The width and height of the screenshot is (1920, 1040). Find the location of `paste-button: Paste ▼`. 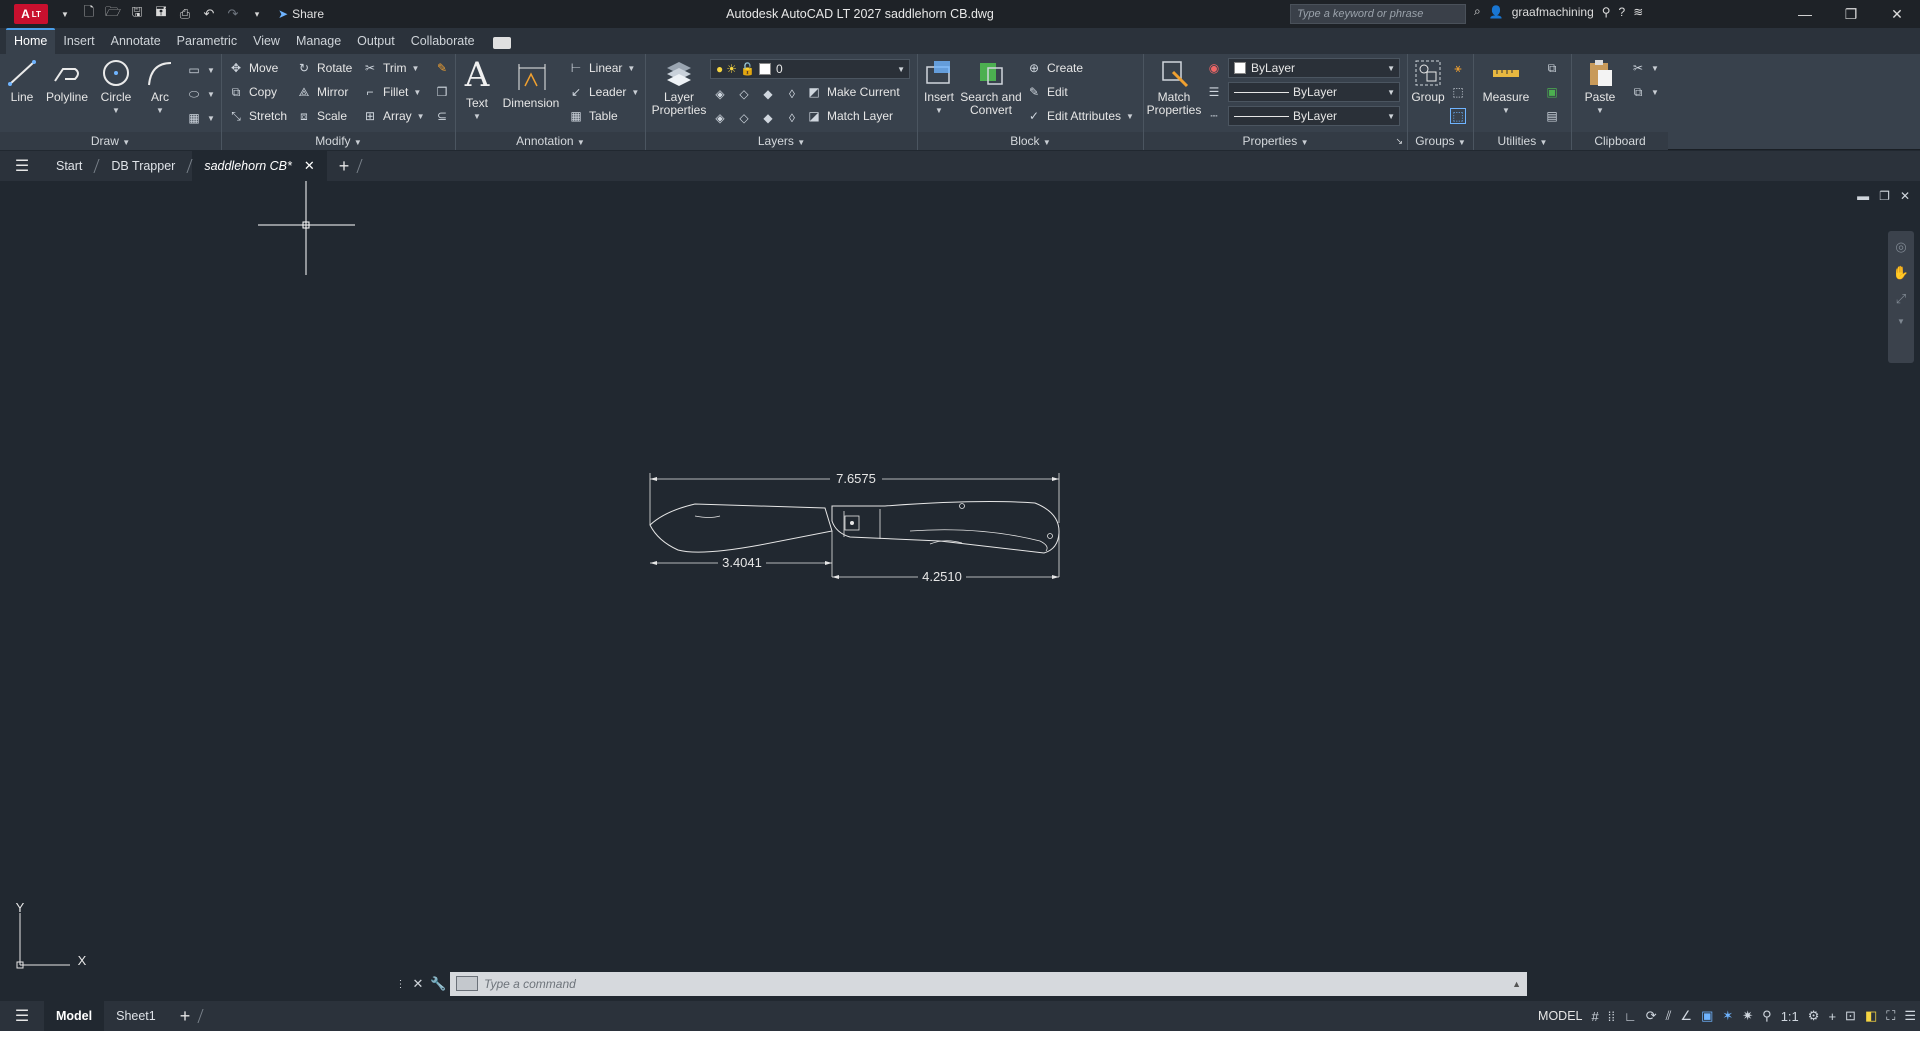

paste-button: Paste ▼ is located at coordinates (1600, 87).